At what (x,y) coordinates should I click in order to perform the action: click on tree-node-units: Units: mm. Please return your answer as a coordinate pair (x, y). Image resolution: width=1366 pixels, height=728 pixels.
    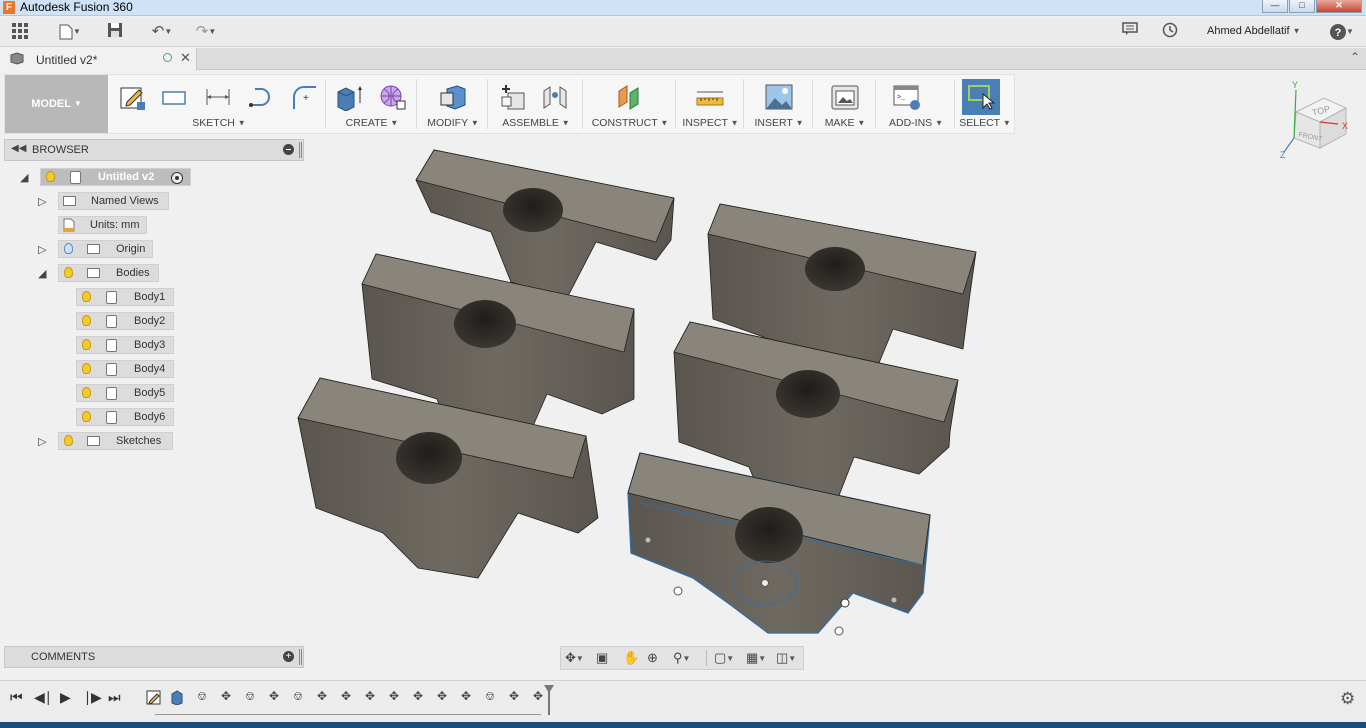
    Looking at the image, I should click on (102, 225).